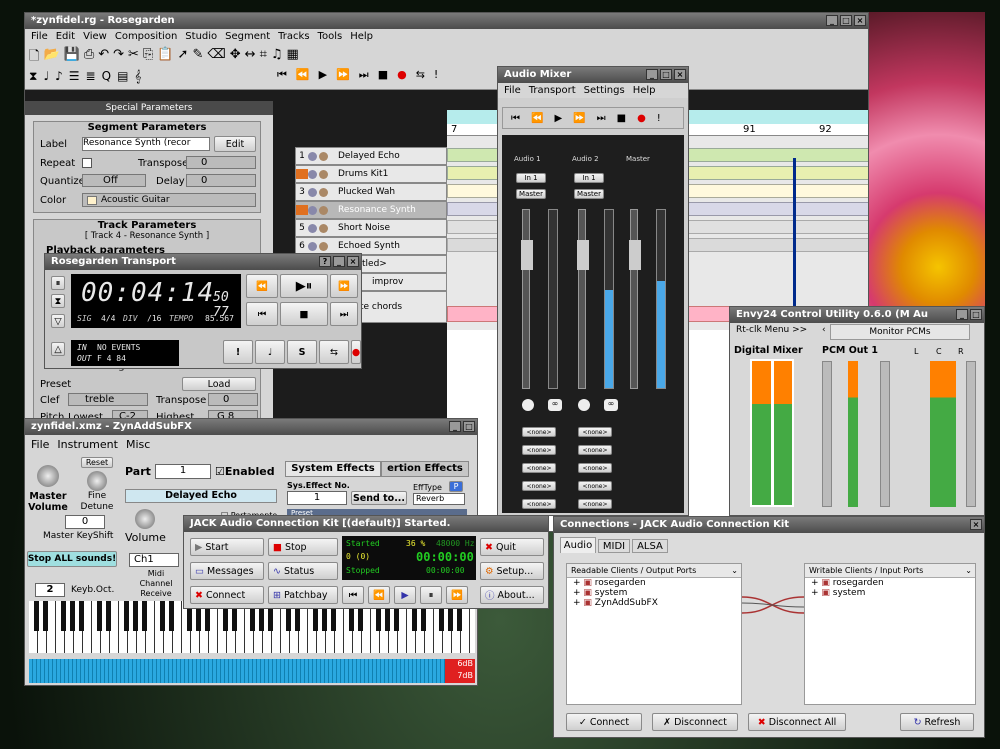  Describe the element at coordinates (106, 76) in the screenshot. I see `quantize-icon: Q` at that location.